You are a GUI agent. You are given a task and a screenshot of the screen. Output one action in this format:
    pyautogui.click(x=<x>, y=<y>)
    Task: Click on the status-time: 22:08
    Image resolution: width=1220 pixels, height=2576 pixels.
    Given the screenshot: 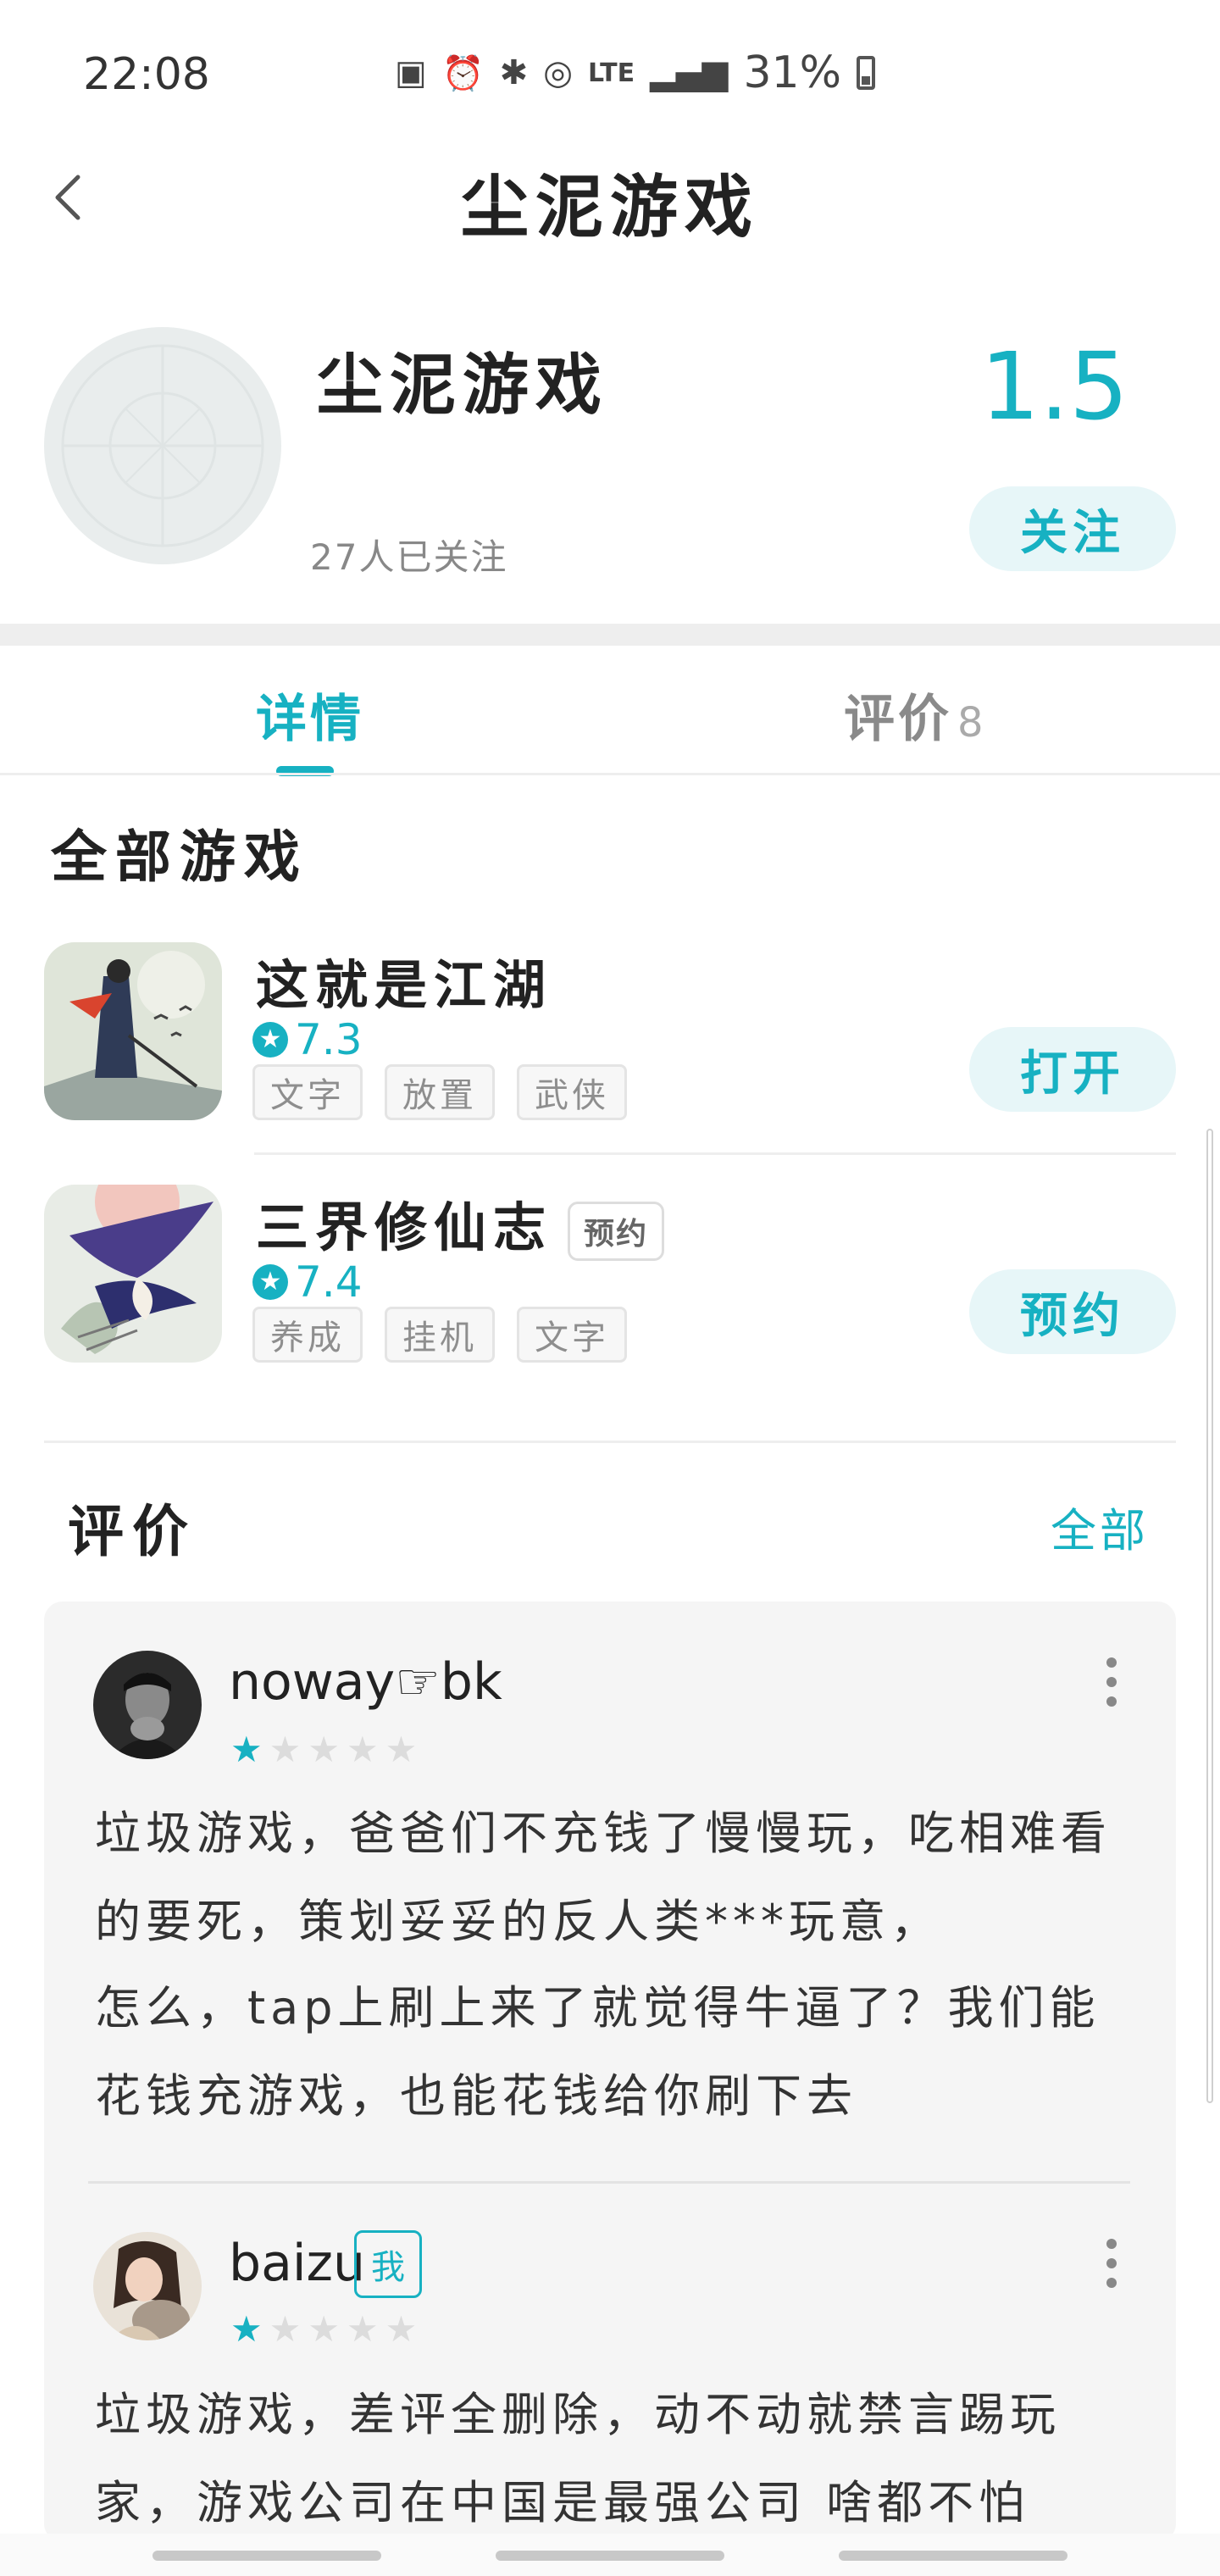 What is the action you would take?
    pyautogui.click(x=146, y=74)
    